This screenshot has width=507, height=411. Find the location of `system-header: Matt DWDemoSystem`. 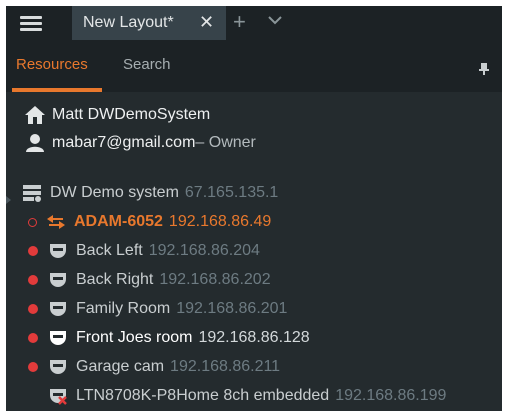

system-header: Matt DWDemoSystem is located at coordinates (117, 115).